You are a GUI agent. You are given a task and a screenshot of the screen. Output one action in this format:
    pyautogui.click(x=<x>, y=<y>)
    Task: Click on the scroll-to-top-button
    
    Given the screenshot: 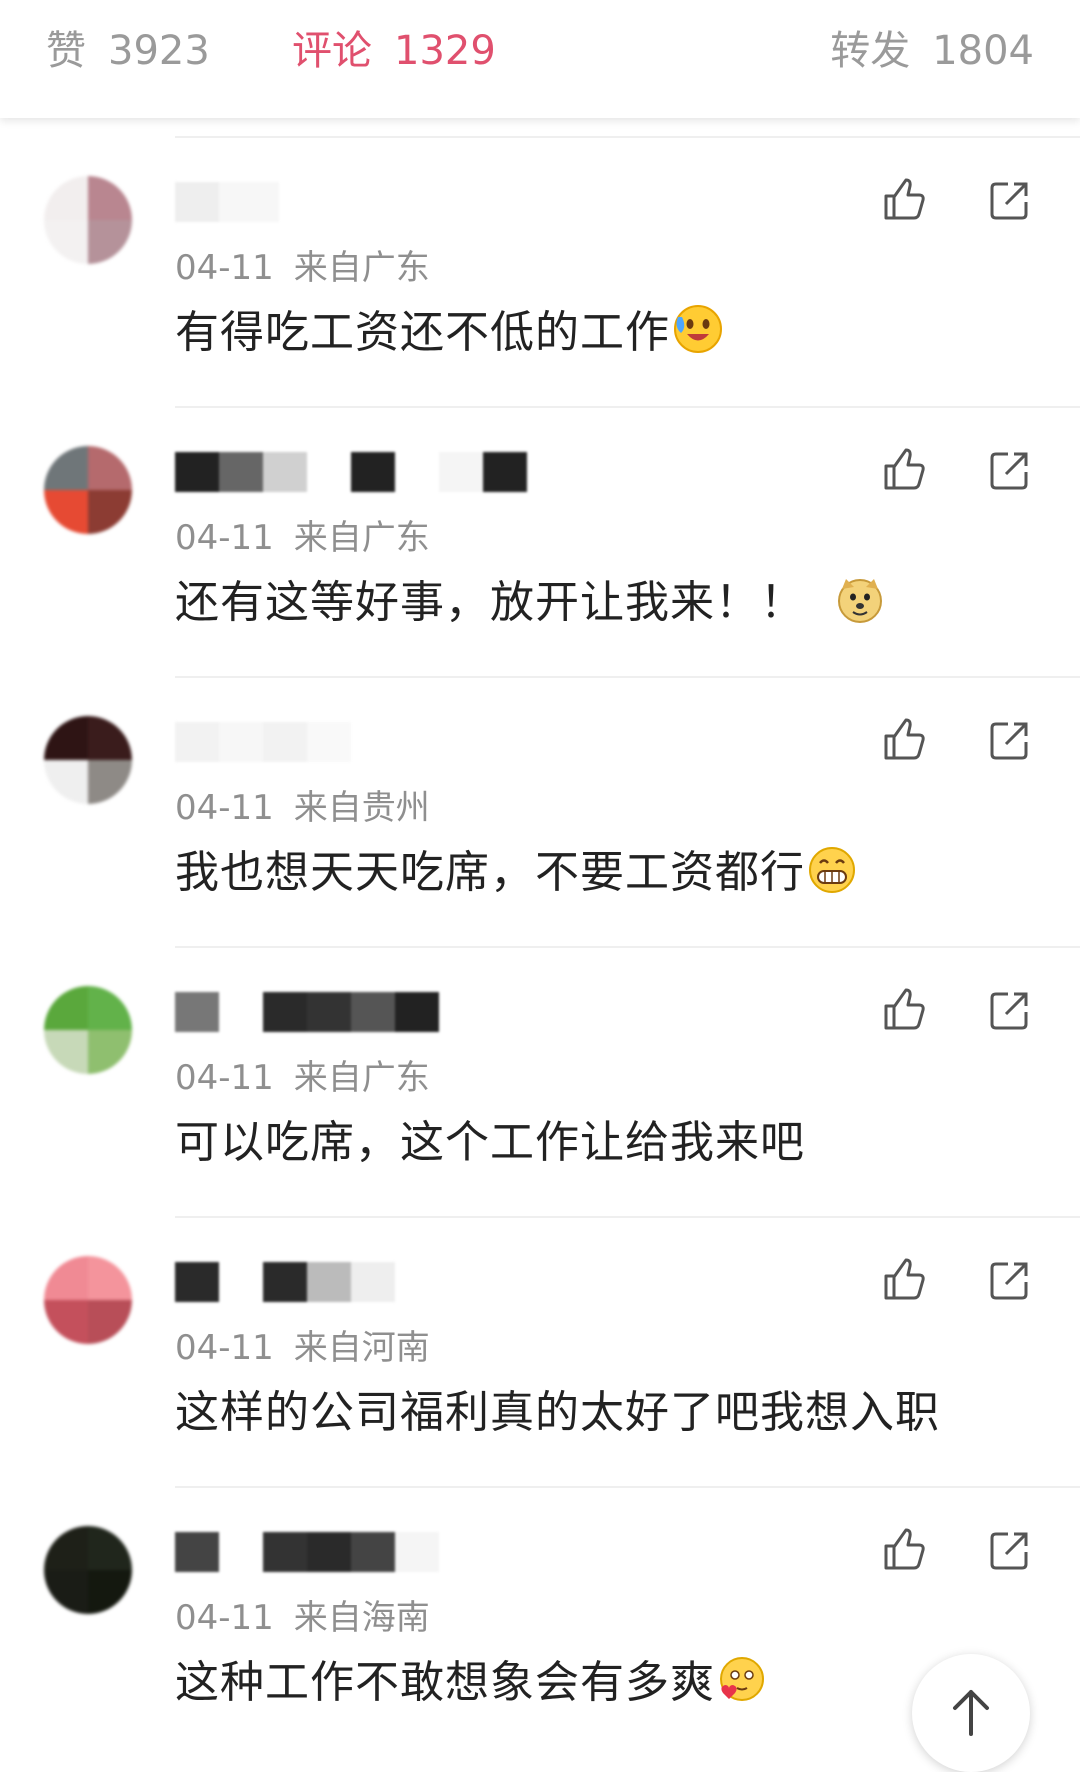 What is the action you would take?
    pyautogui.click(x=971, y=1713)
    